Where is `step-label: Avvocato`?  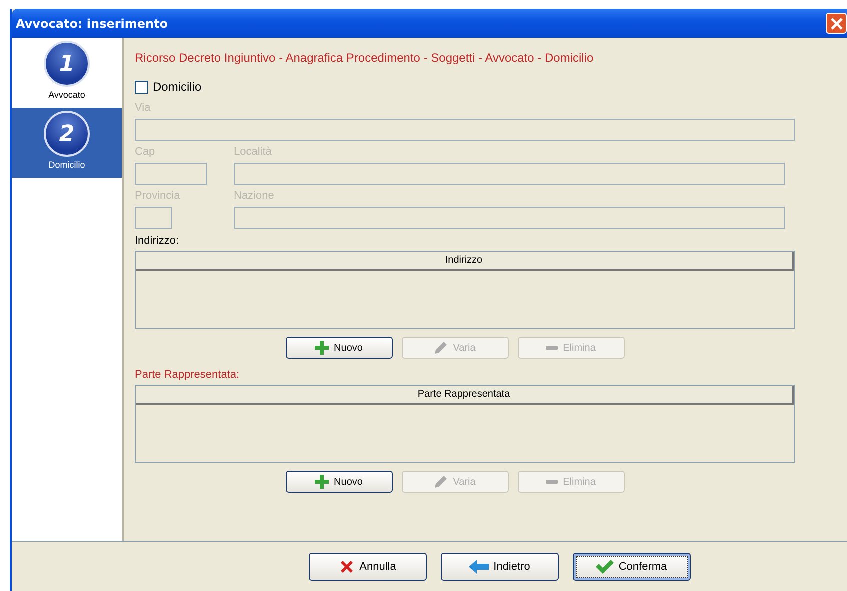
step-label: Avvocato is located at coordinates (67, 95).